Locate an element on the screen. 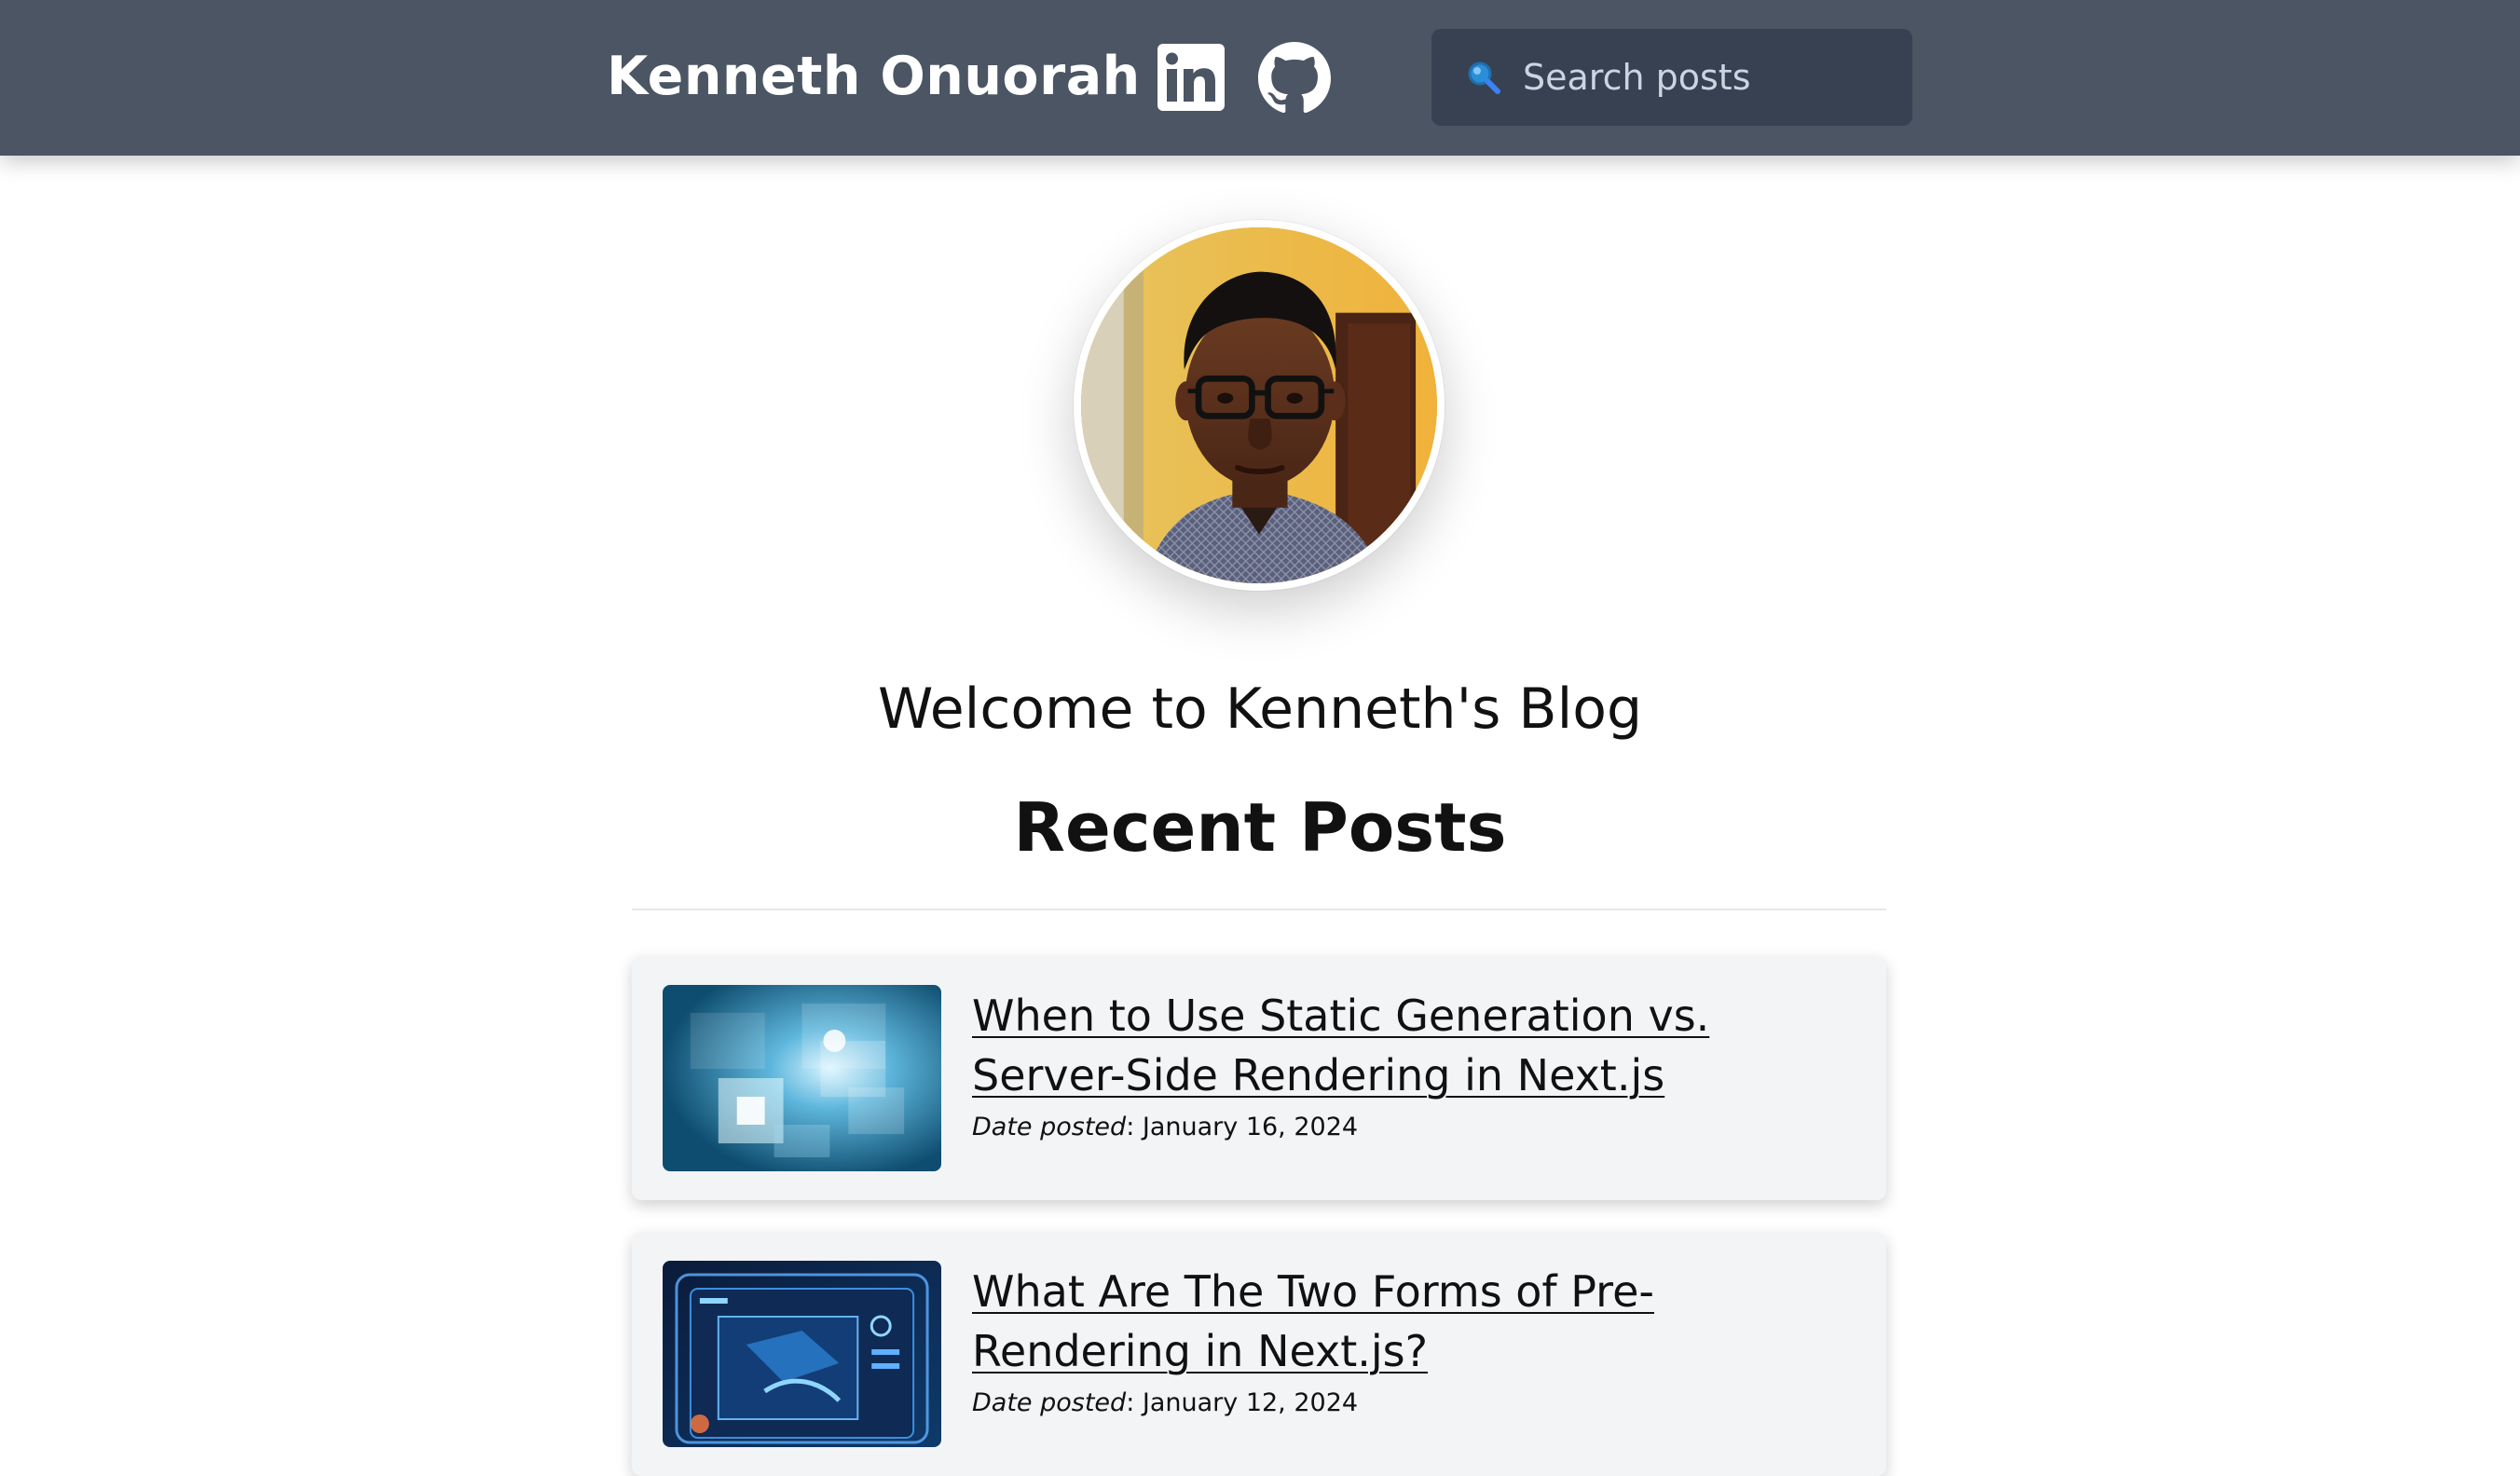 This screenshot has width=2520, height=1476. search-box is located at coordinates (1672, 77).